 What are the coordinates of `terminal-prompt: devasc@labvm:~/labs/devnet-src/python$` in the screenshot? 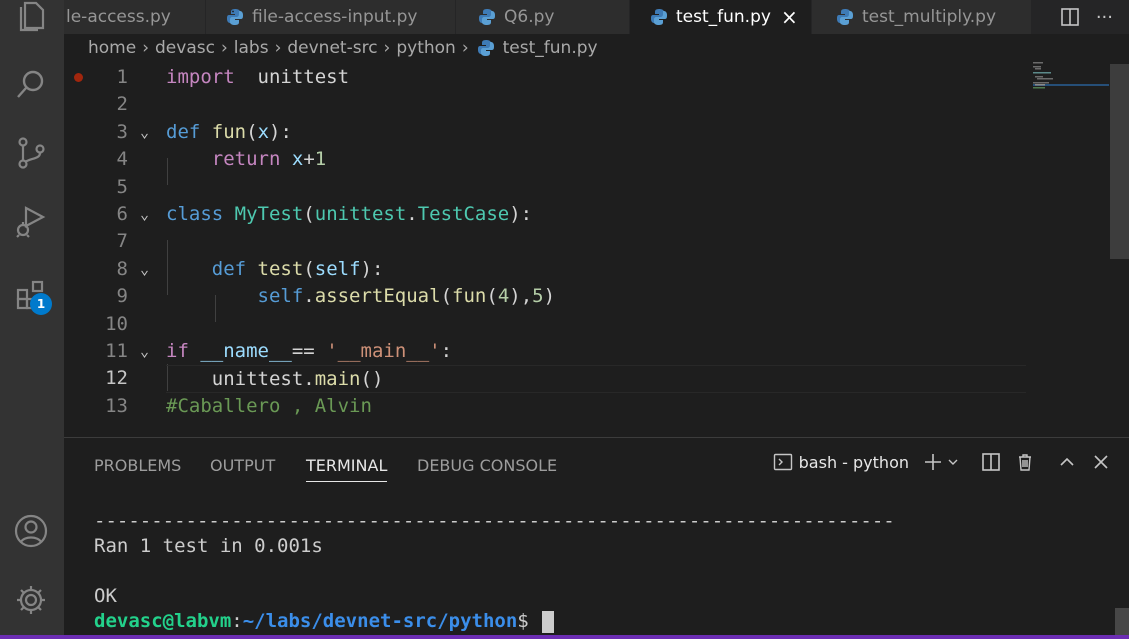 It's located at (324, 621).